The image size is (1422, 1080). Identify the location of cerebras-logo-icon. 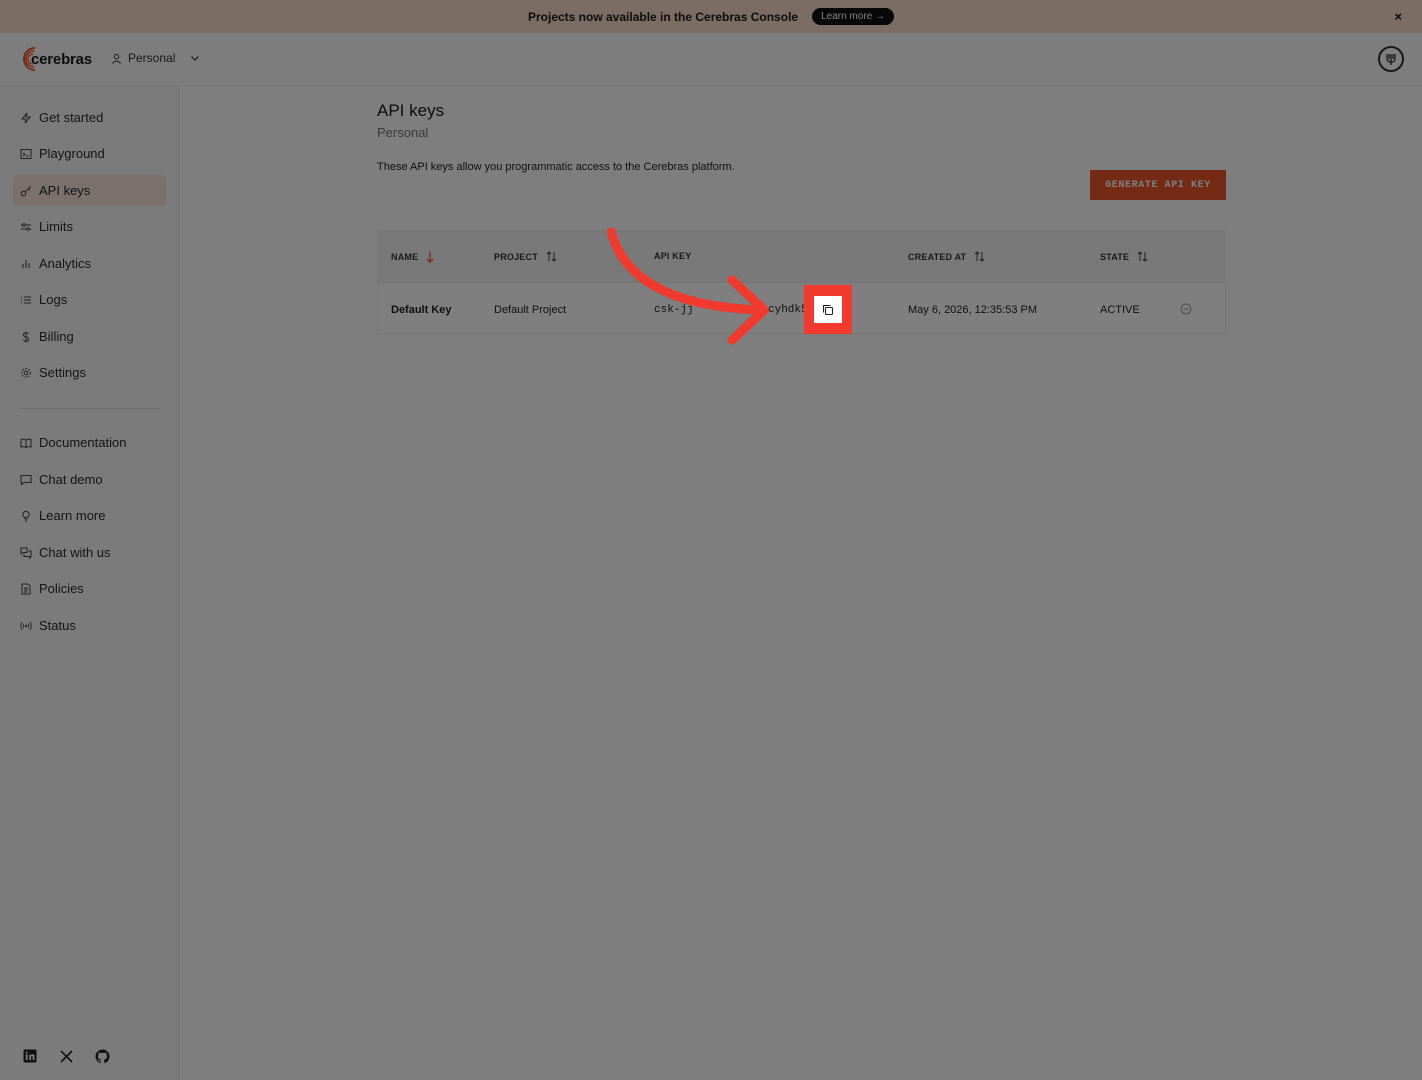
(30, 59).